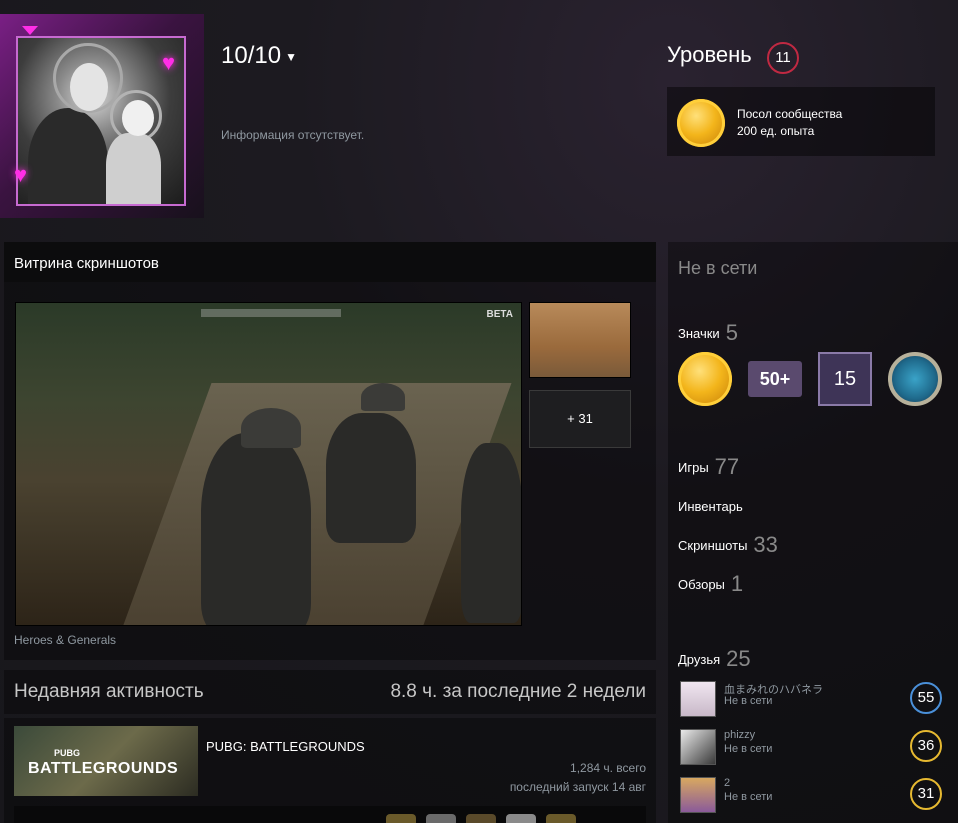  What do you see at coordinates (790, 114) in the screenshot?
I see `favorite-badge-name: Посол сообщества` at bounding box center [790, 114].